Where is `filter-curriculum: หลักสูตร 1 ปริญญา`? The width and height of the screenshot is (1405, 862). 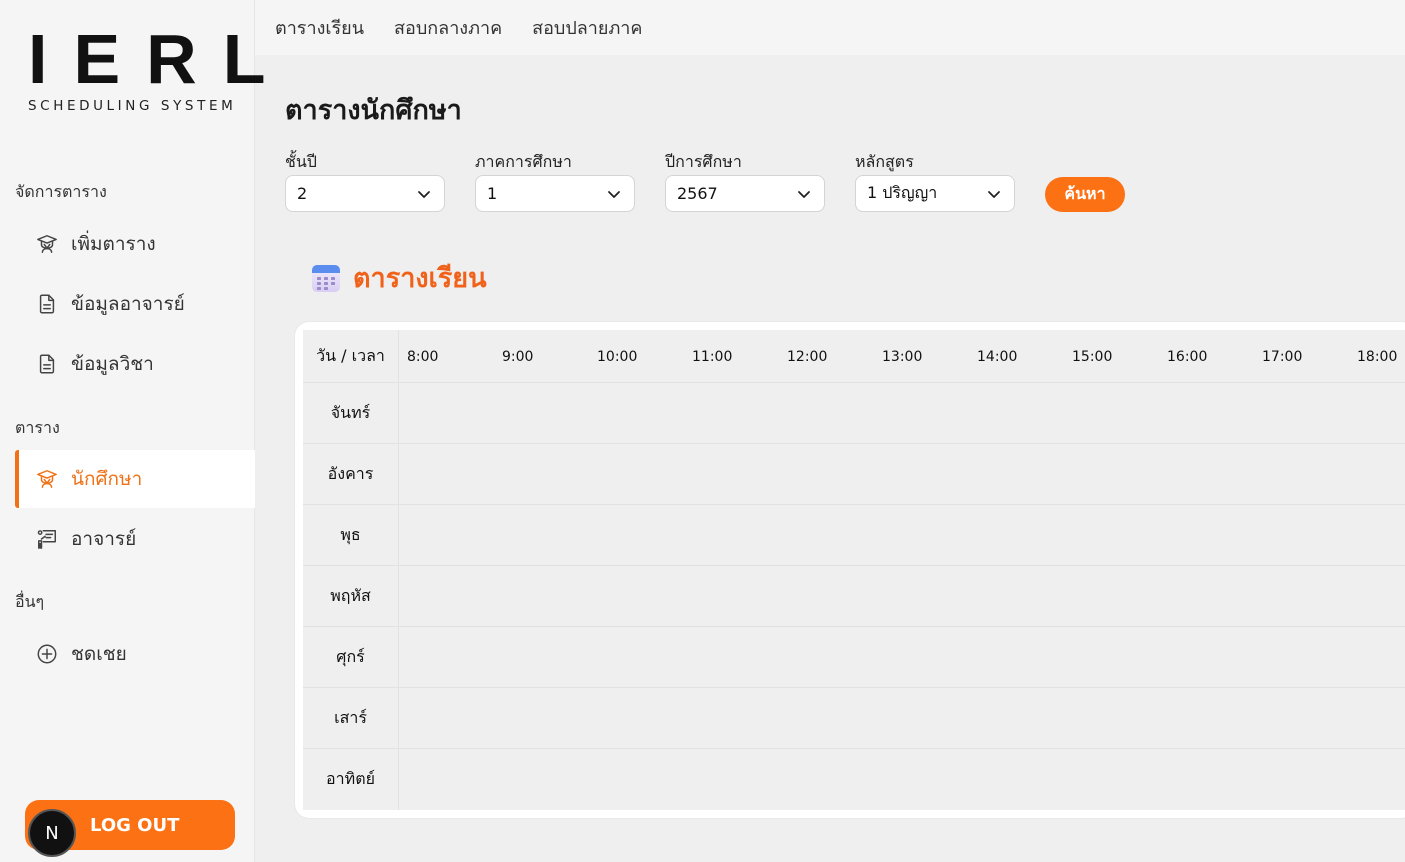
filter-curriculum: หลักสูตร 1 ปริญญา is located at coordinates (935, 181).